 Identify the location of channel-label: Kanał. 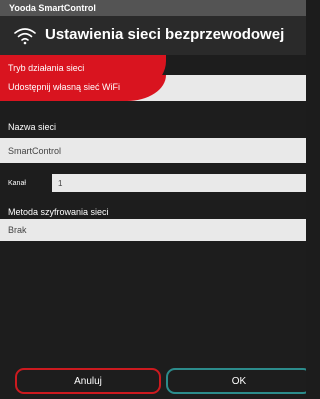
(17, 183).